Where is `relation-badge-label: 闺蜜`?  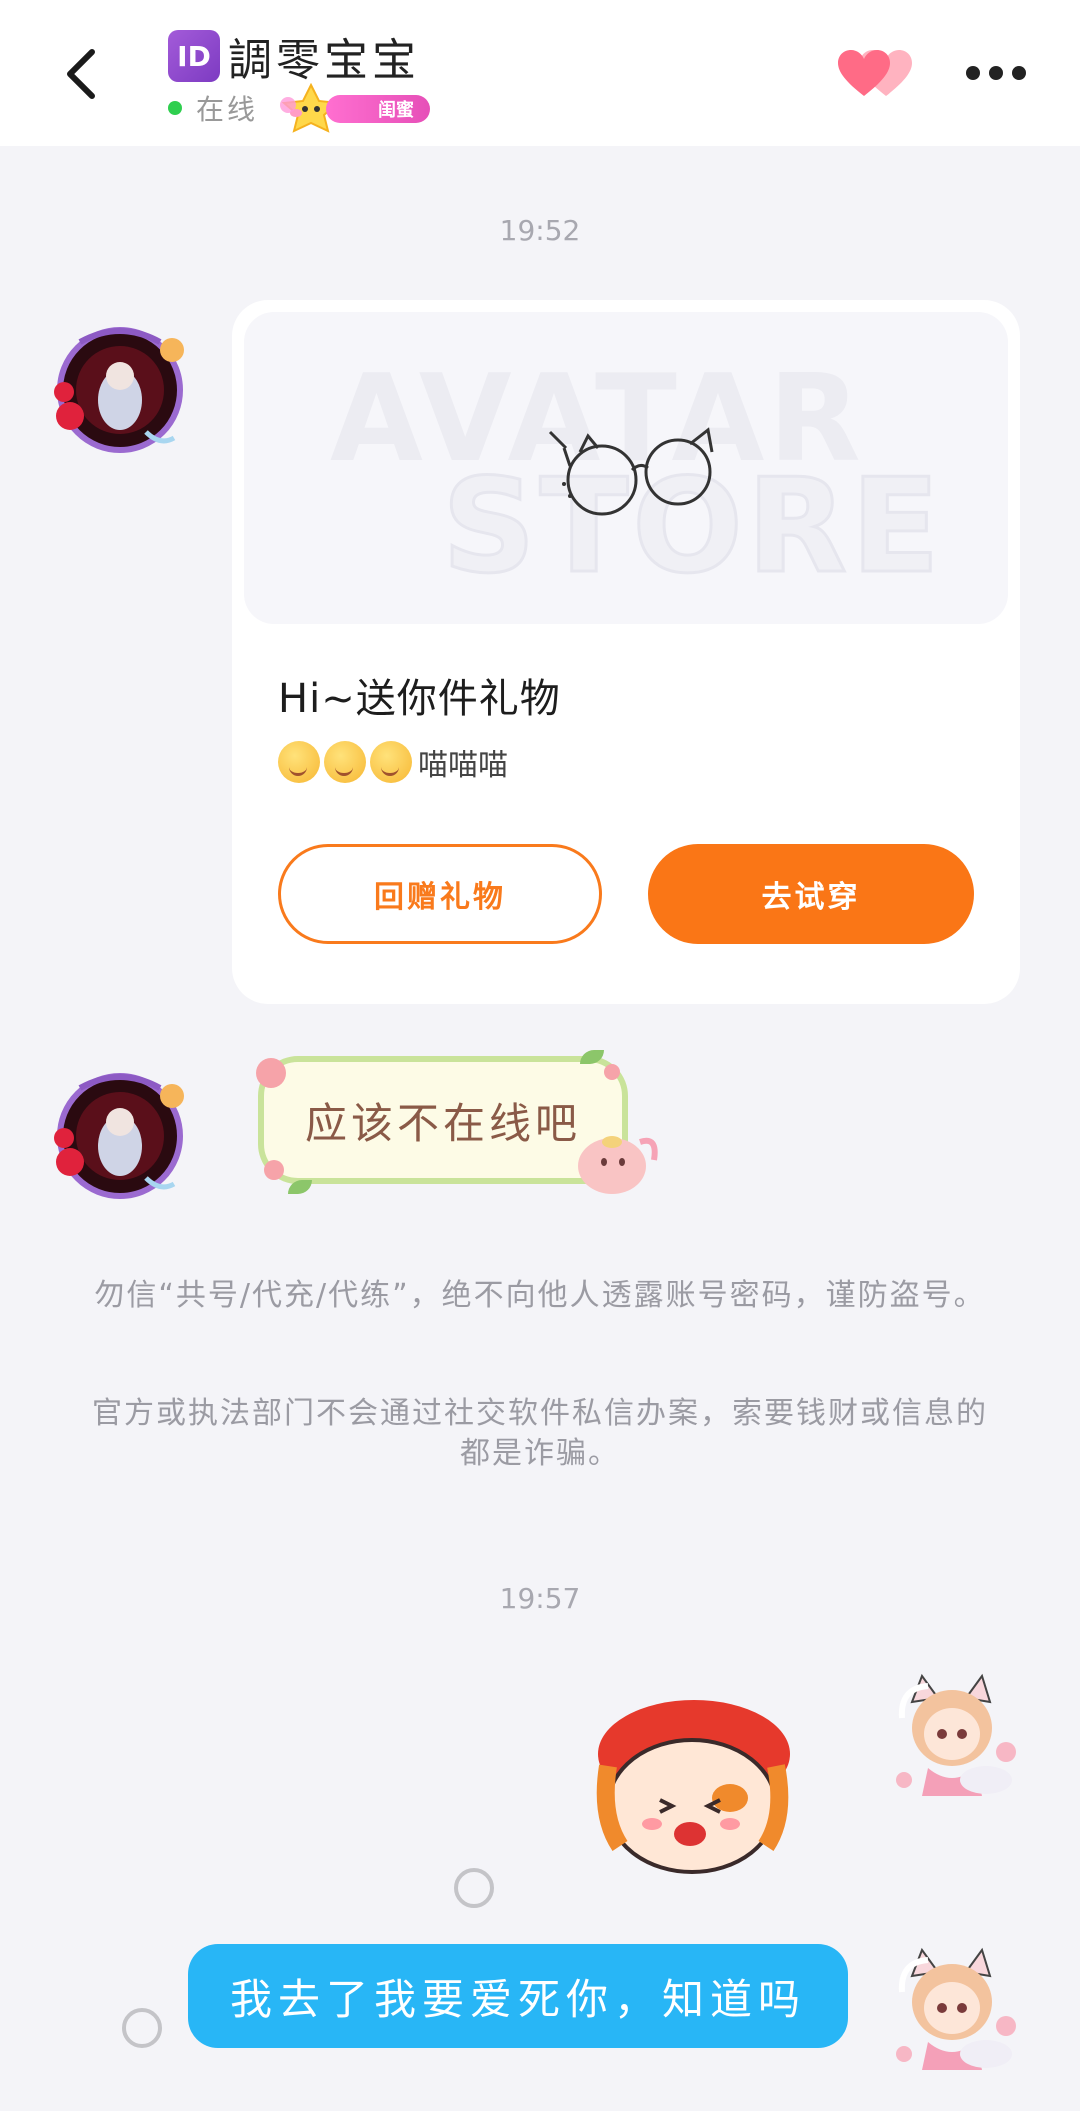 relation-badge-label: 闺蜜 is located at coordinates (378, 109).